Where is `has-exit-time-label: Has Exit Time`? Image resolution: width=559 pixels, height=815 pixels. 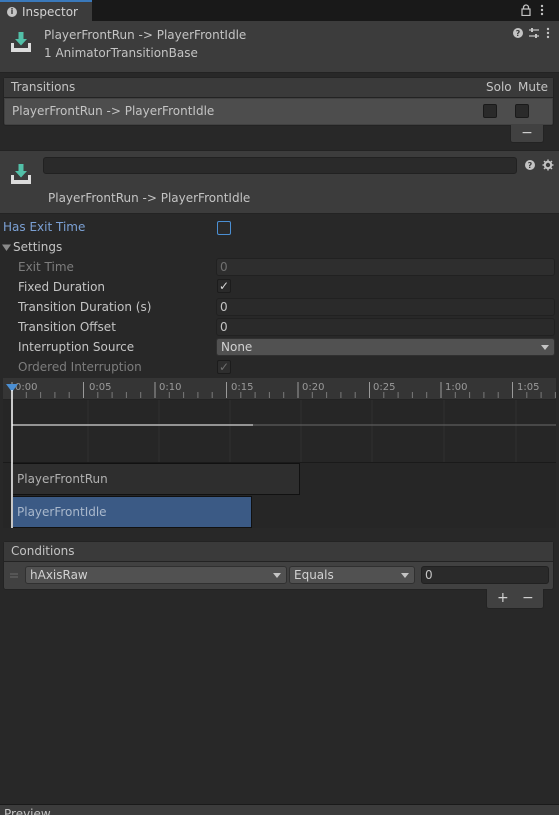
has-exit-time-label: Has Exit Time is located at coordinates (44, 227).